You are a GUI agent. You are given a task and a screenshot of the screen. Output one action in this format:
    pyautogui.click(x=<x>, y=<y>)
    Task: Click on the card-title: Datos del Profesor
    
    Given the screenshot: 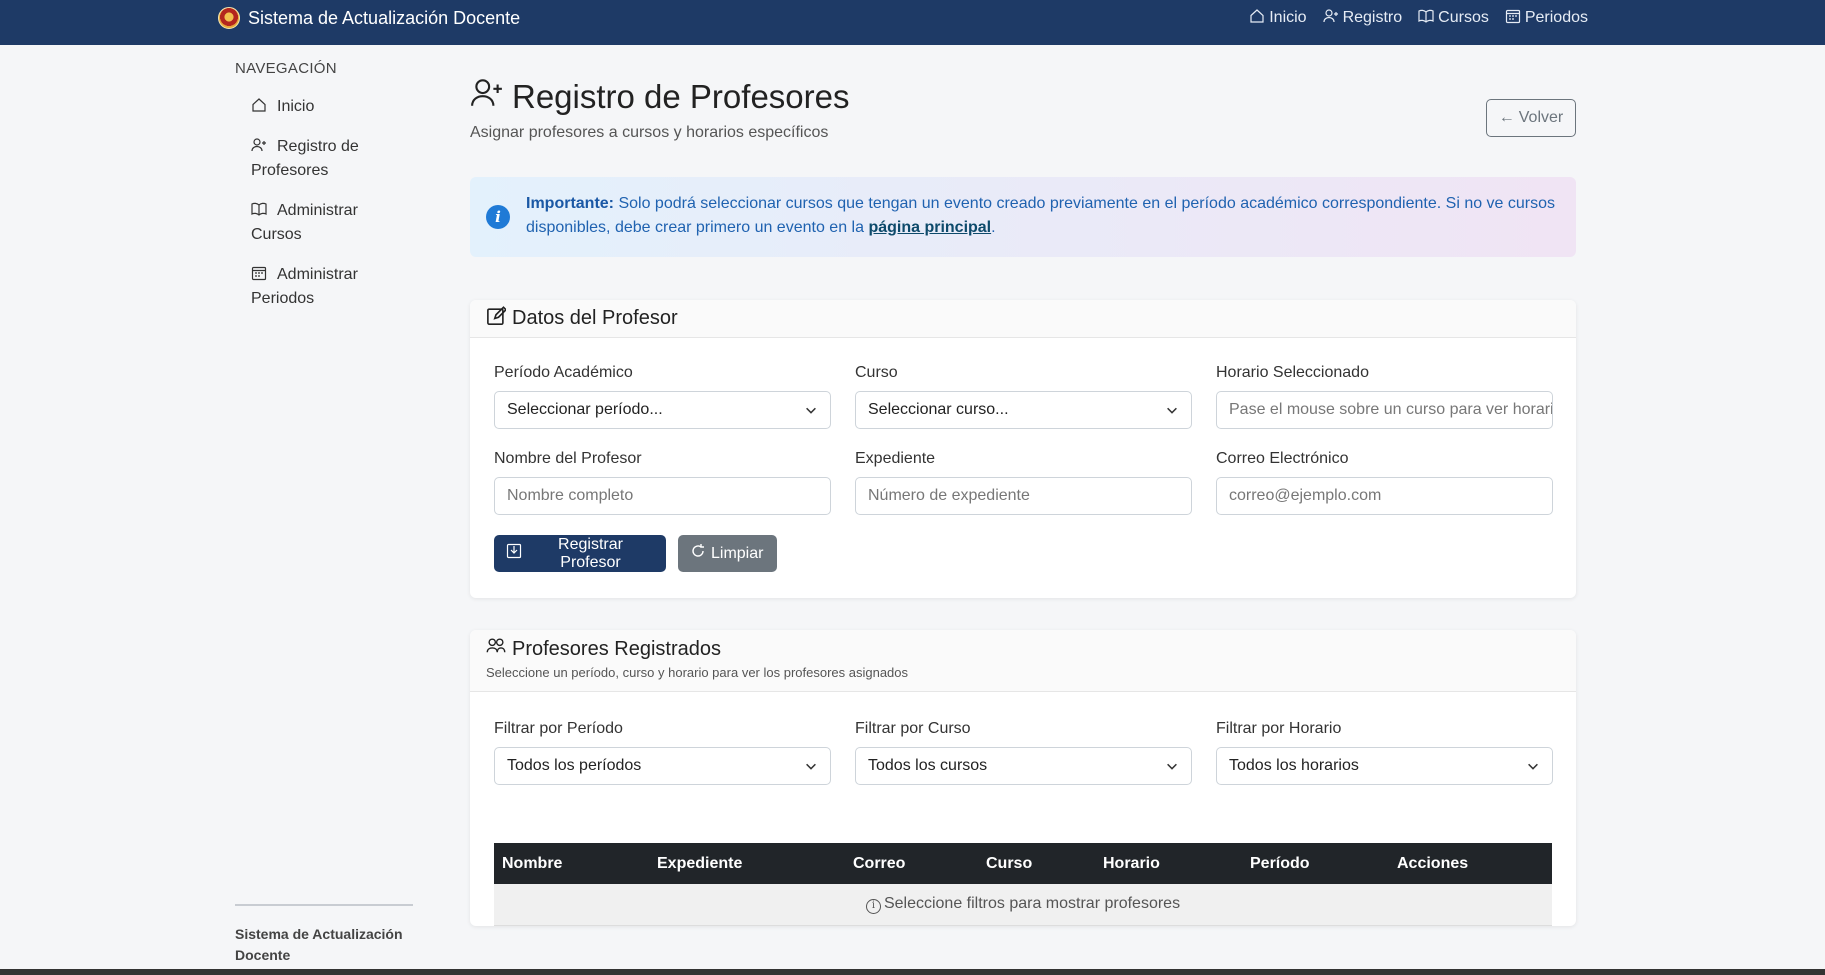 What is the action you would take?
    pyautogui.click(x=582, y=318)
    